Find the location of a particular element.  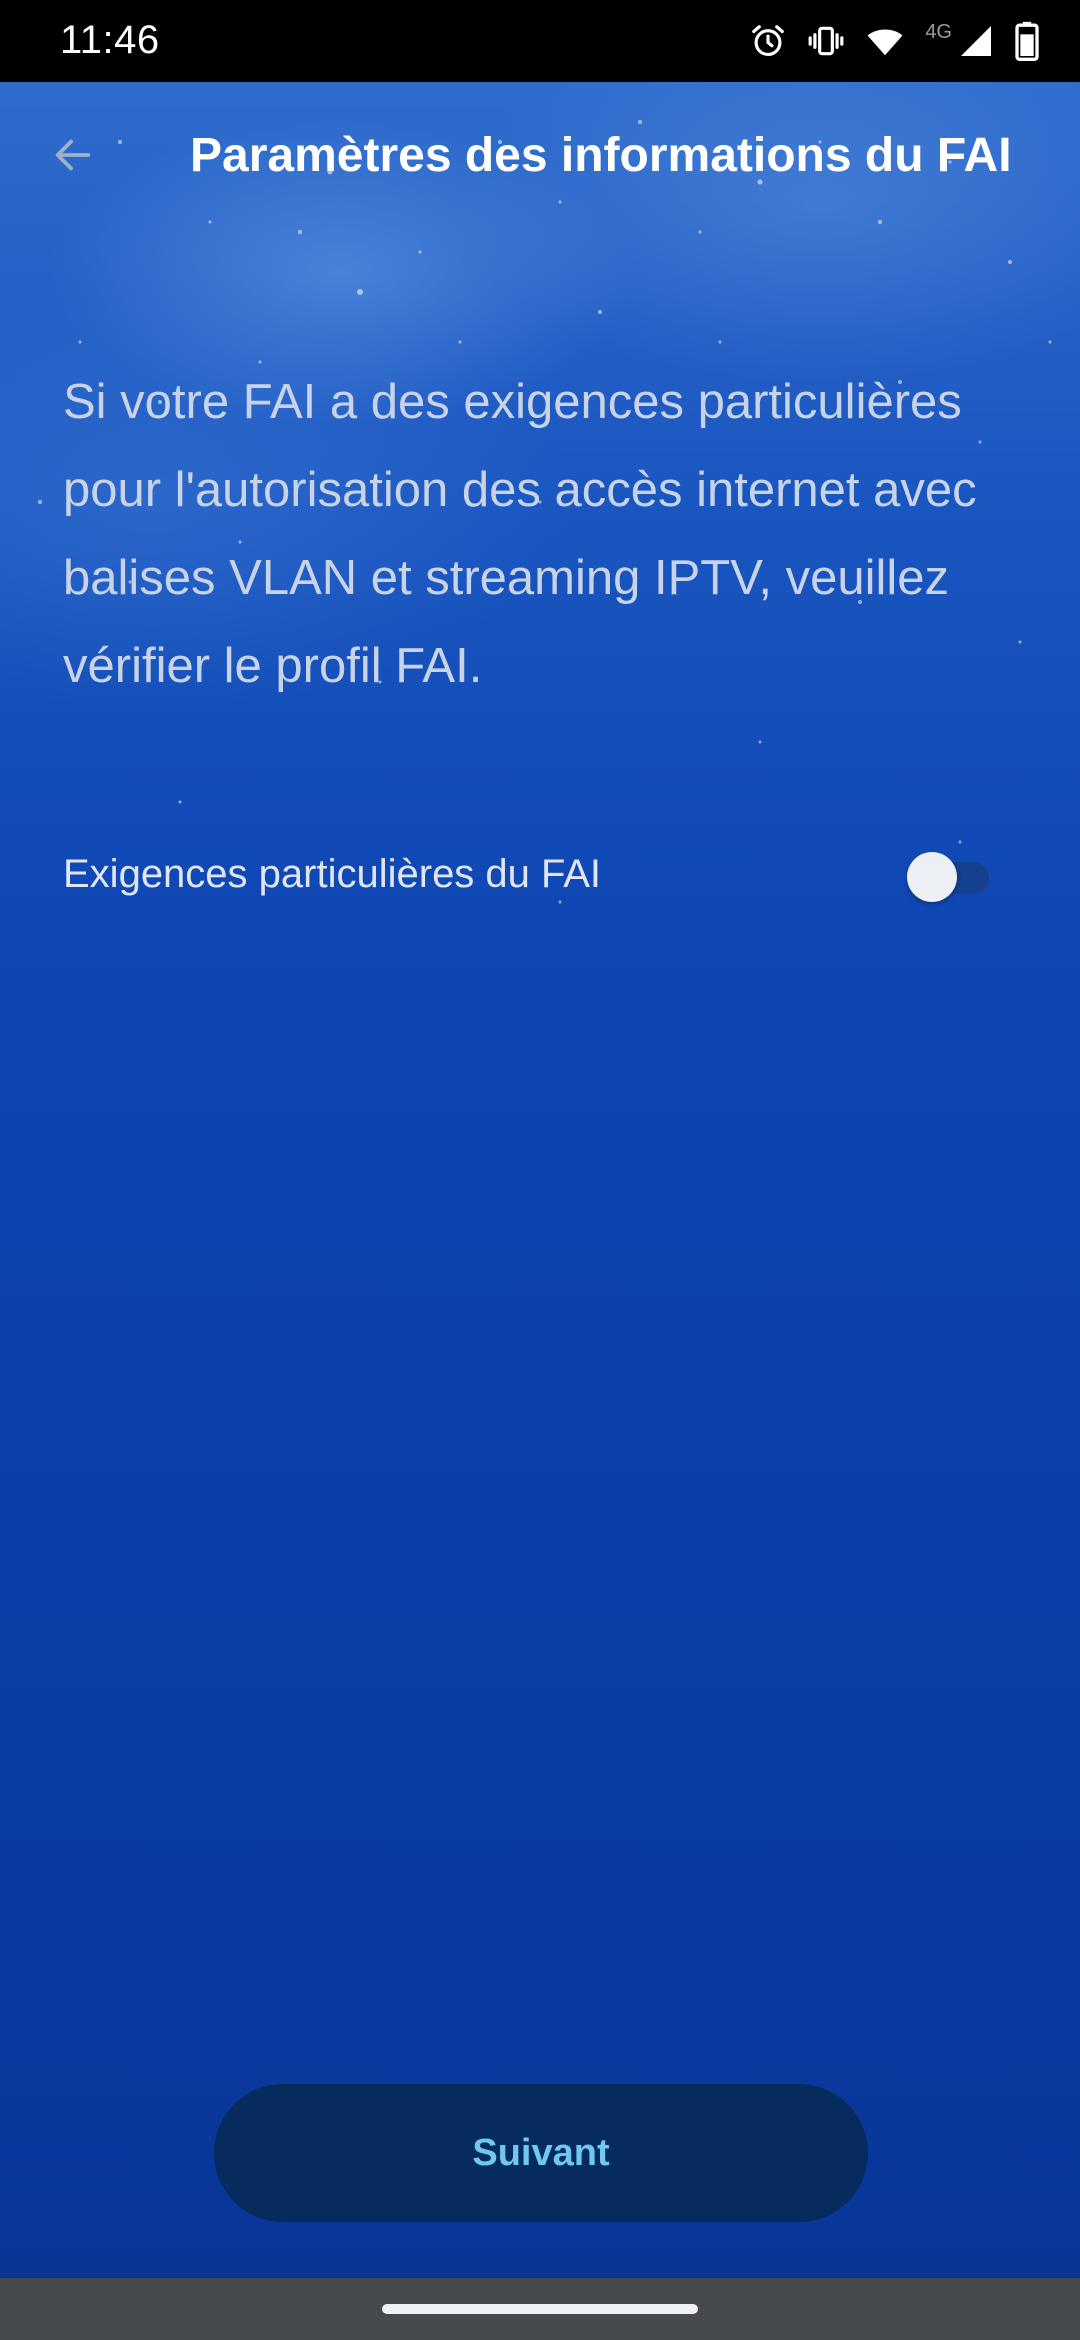

isp-requirements-row: Exigences particulières du FAI is located at coordinates (543, 876).